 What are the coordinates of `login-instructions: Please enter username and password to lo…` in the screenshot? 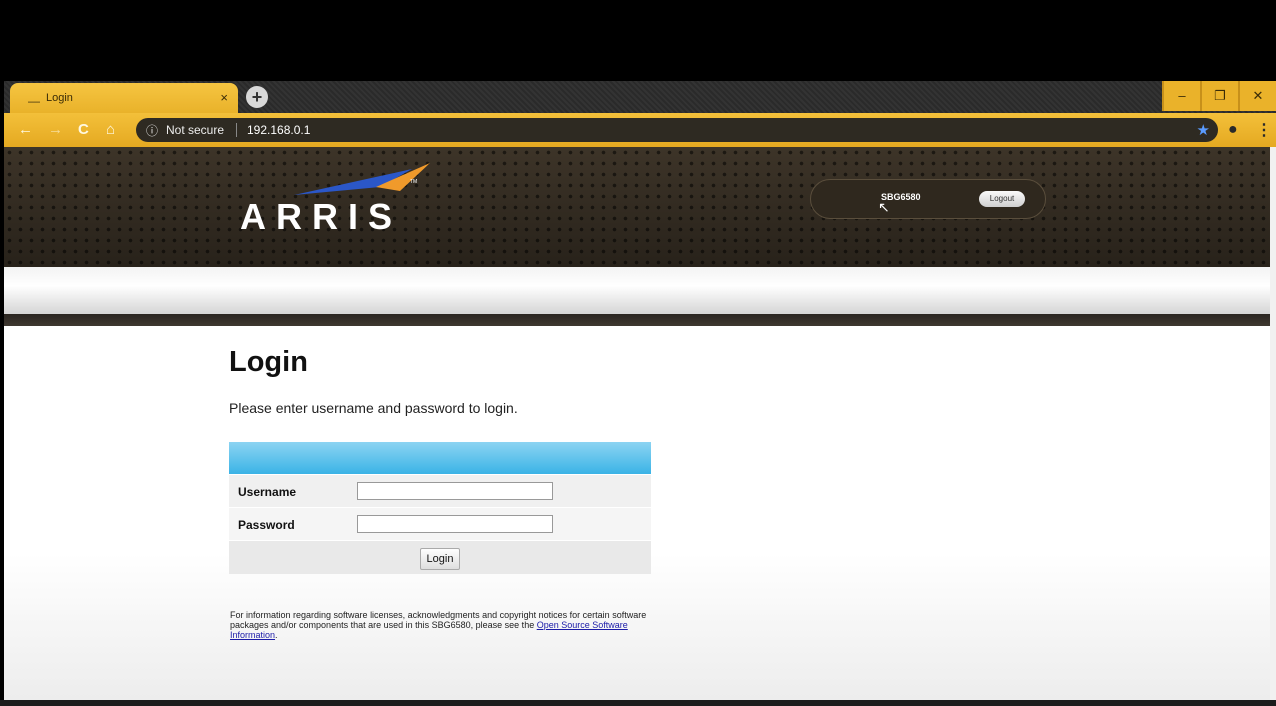 It's located at (373, 408).